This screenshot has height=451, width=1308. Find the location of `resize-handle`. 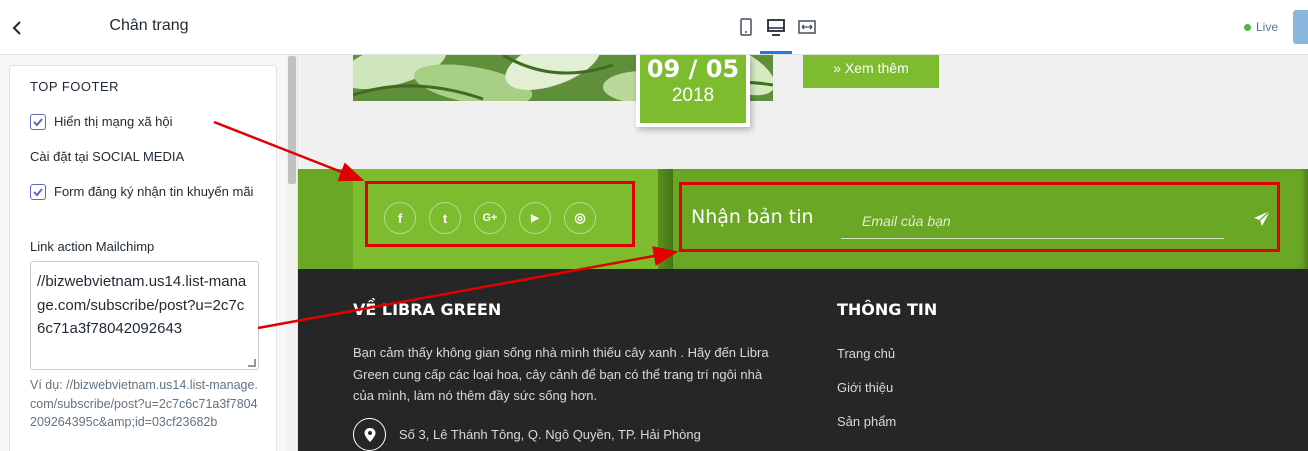

resize-handle is located at coordinates (252, 363).